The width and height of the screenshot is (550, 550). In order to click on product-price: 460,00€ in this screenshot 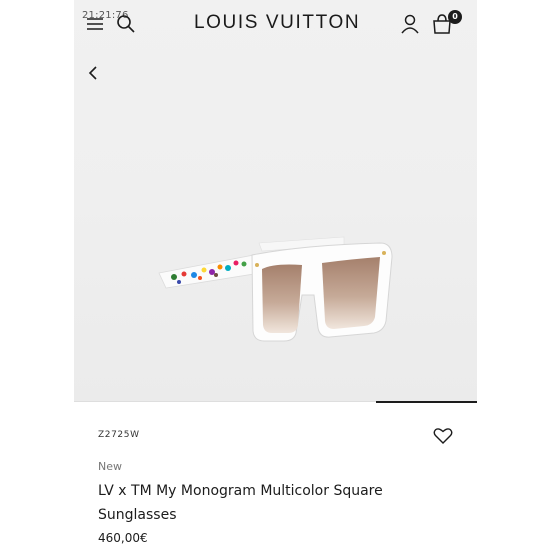, I will do `click(123, 538)`.